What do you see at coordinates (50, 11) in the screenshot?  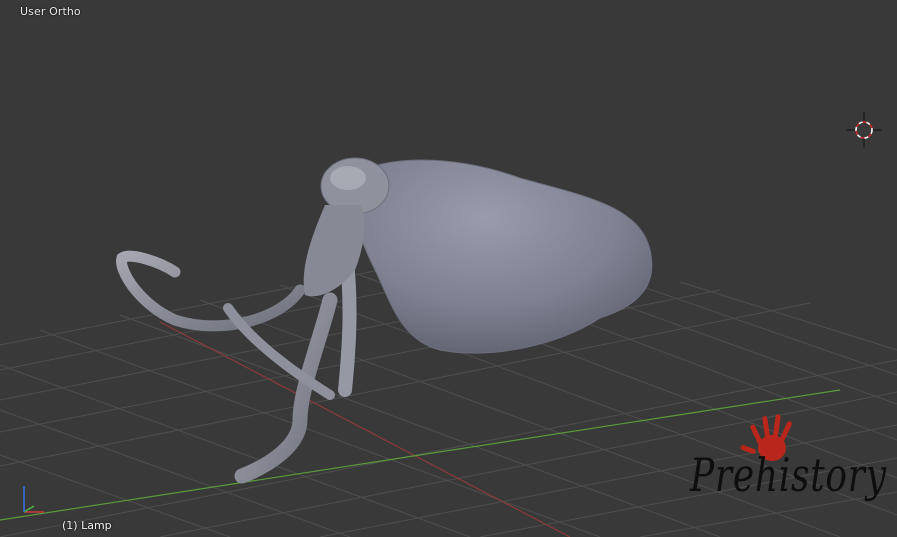 I see `view-mode-label: User Ortho` at bounding box center [50, 11].